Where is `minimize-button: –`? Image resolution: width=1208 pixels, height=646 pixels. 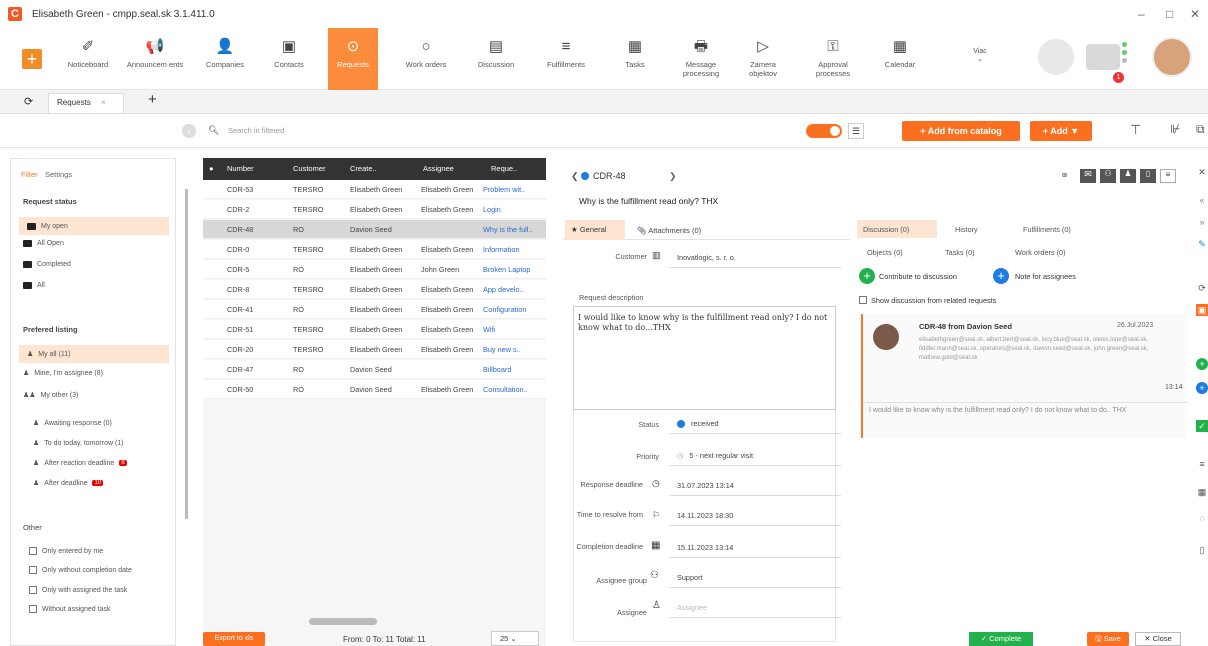
minimize-button: – is located at coordinates (1141, 14).